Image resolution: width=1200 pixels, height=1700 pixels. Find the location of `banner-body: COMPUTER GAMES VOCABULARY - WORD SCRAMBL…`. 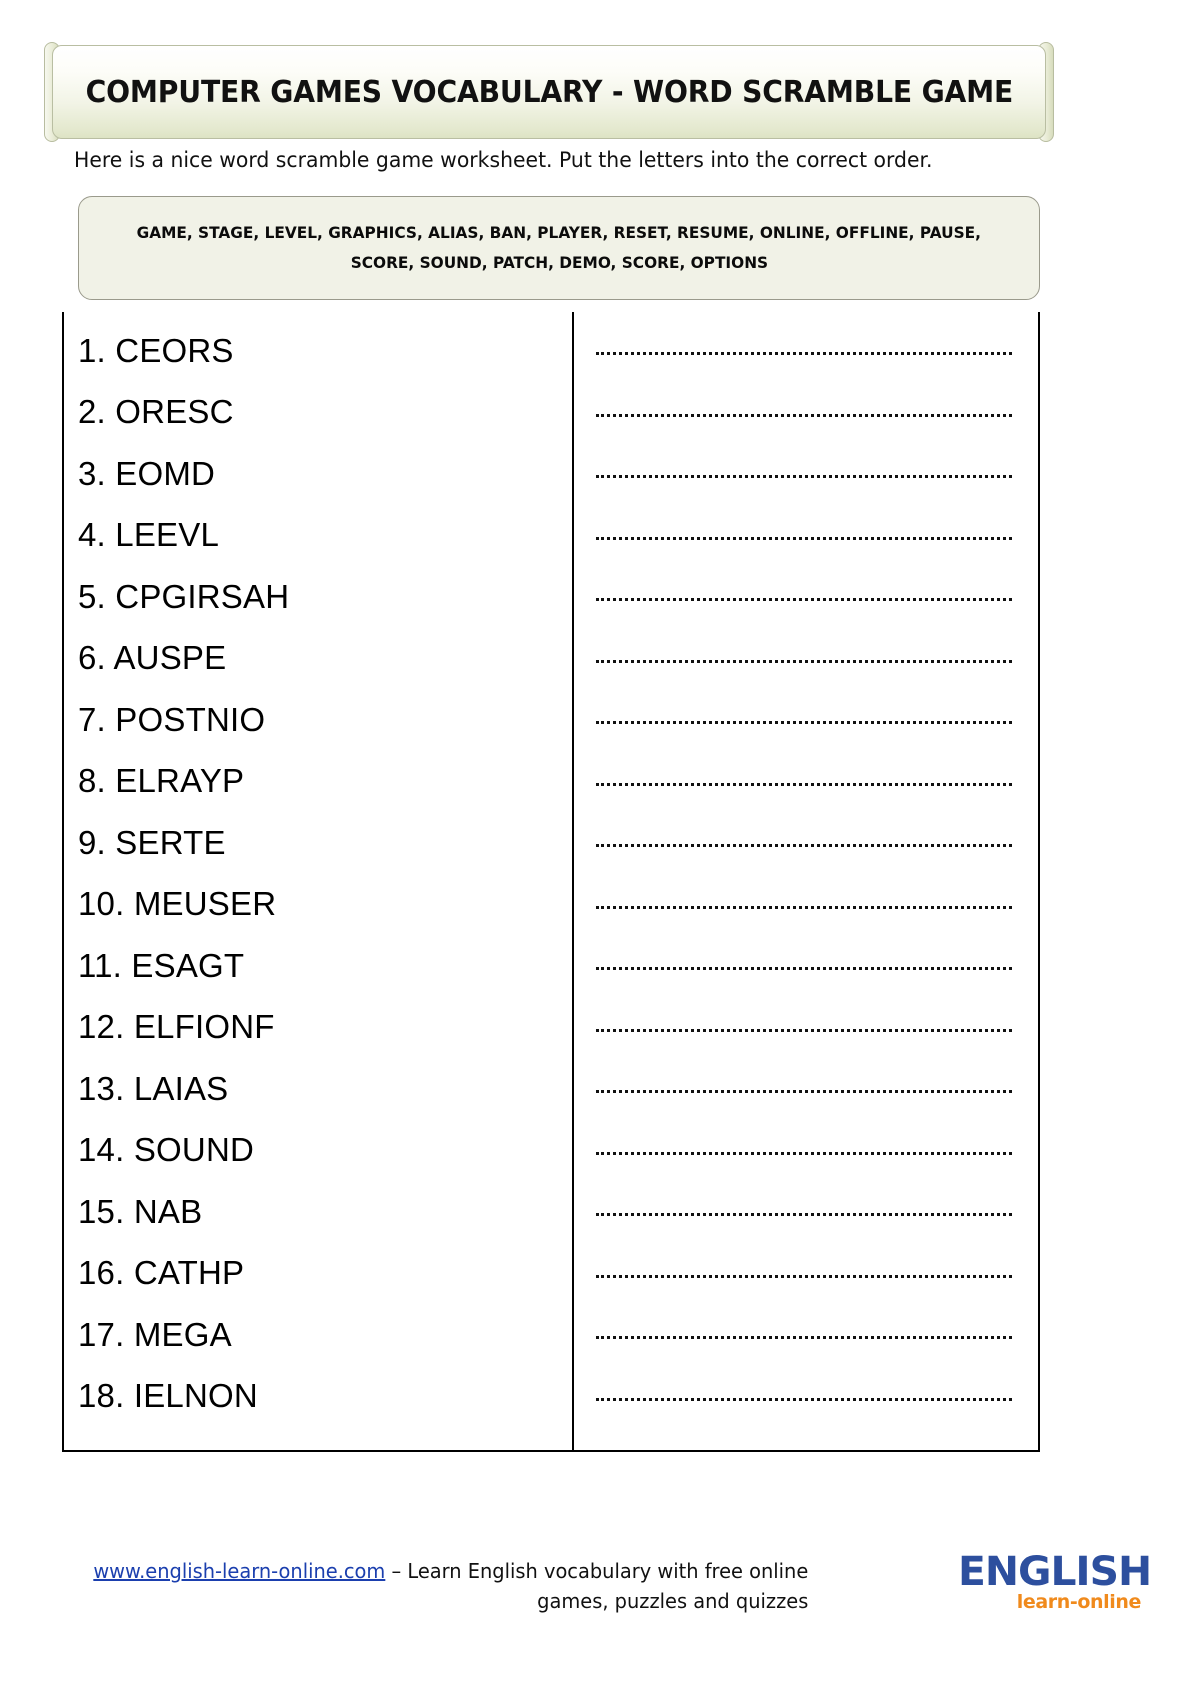

banner-body: COMPUTER GAMES VOCABULARY - WORD SCRAMBL… is located at coordinates (549, 92).